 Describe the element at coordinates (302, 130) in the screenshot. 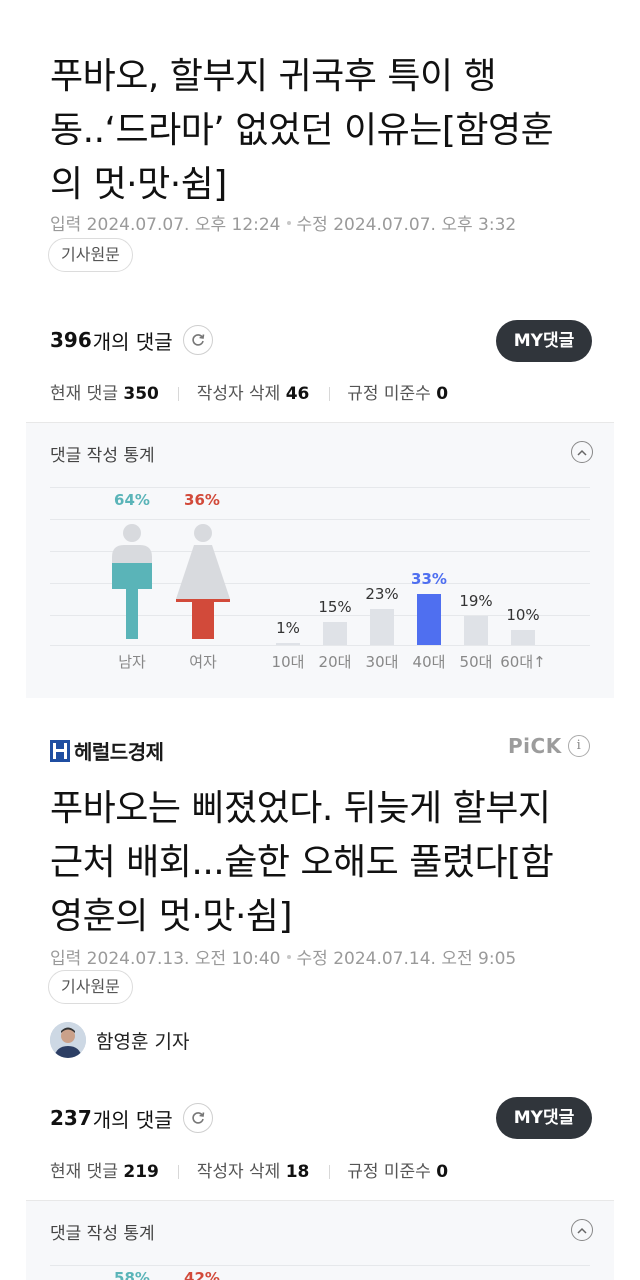

I see `title-line: 동..‘드라마’ 없었던 이유는[함영훈` at that location.